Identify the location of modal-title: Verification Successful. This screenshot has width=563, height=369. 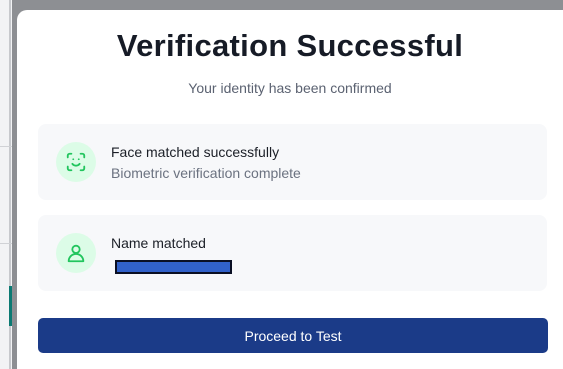
(290, 45).